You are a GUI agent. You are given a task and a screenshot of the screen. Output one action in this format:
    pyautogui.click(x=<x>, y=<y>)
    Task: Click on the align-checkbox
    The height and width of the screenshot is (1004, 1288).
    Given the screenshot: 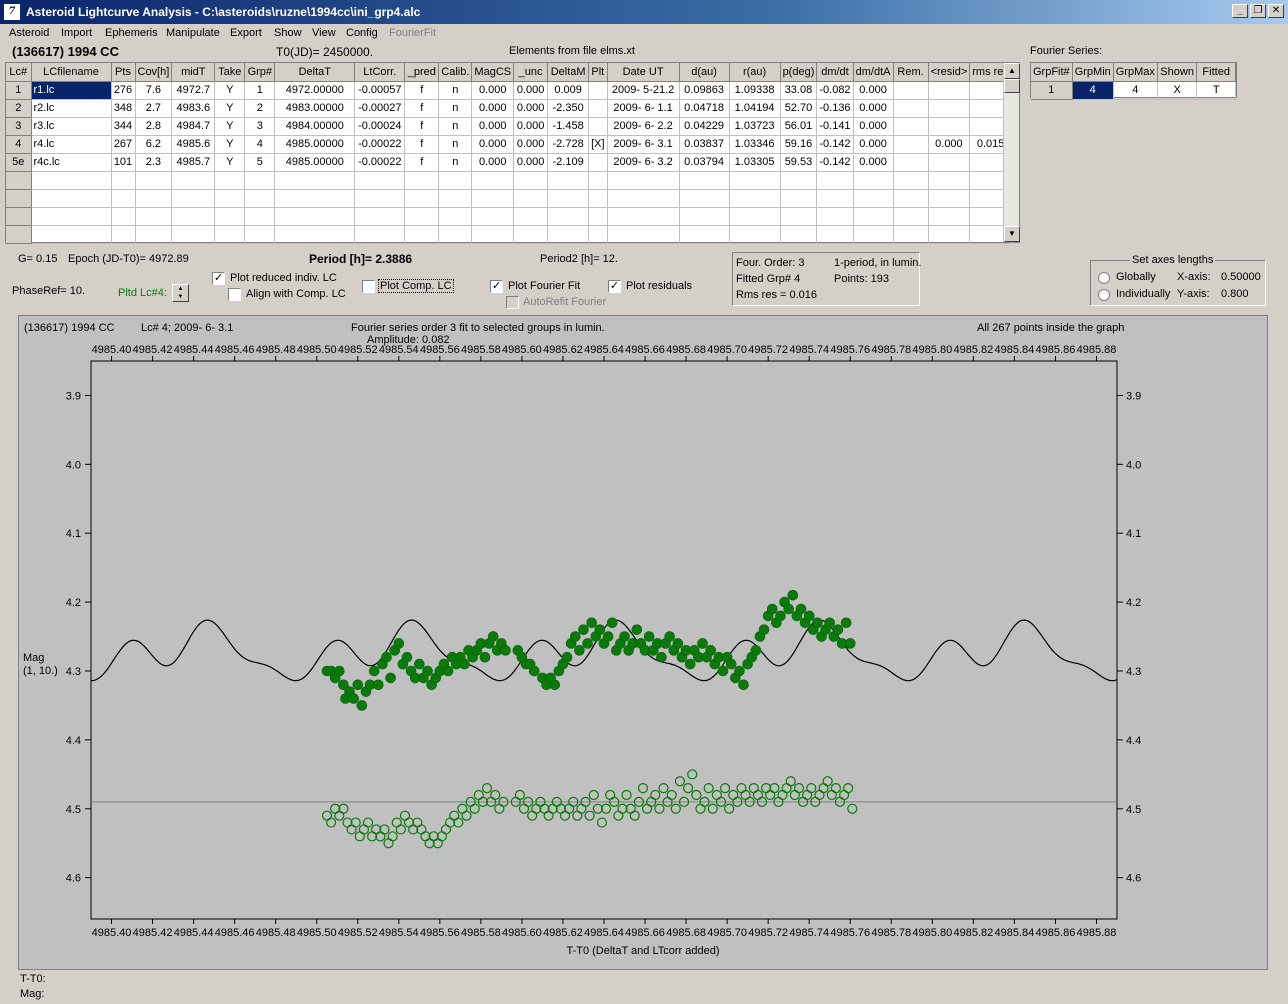 What is the action you would take?
    pyautogui.click(x=234, y=294)
    